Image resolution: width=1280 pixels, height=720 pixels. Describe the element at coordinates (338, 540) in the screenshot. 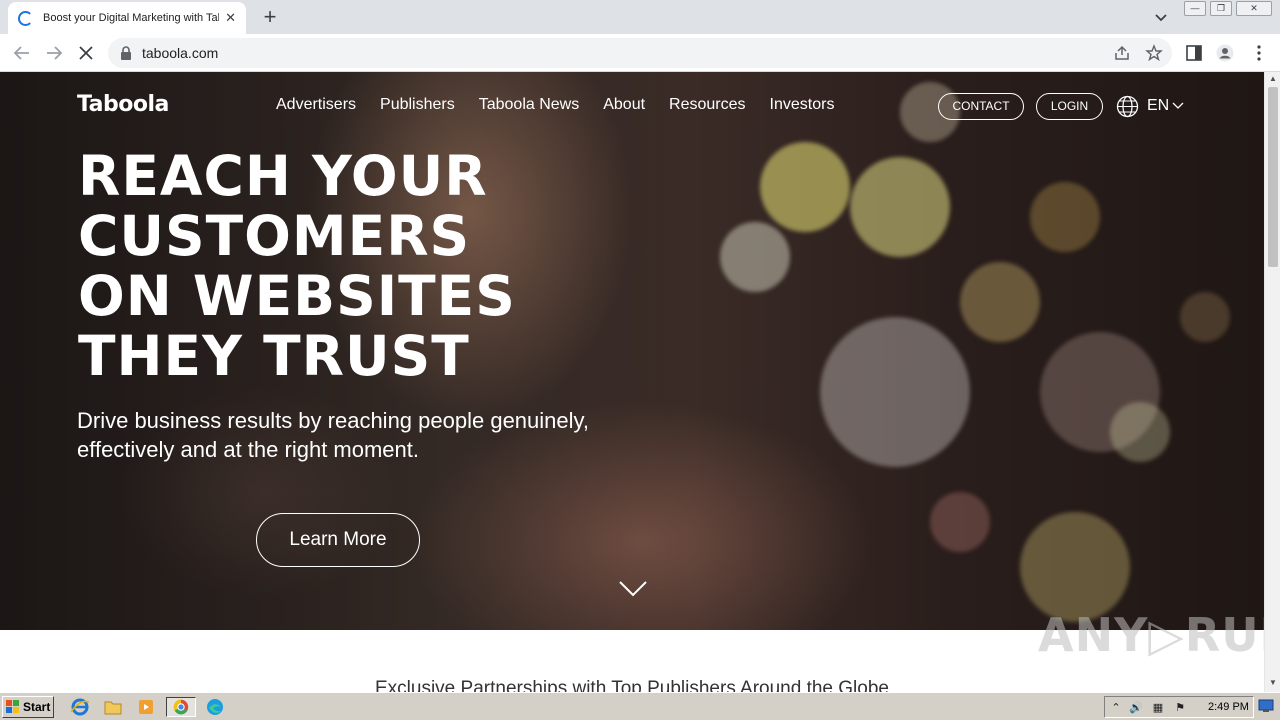

I see `learn-more-button: Learn More` at that location.